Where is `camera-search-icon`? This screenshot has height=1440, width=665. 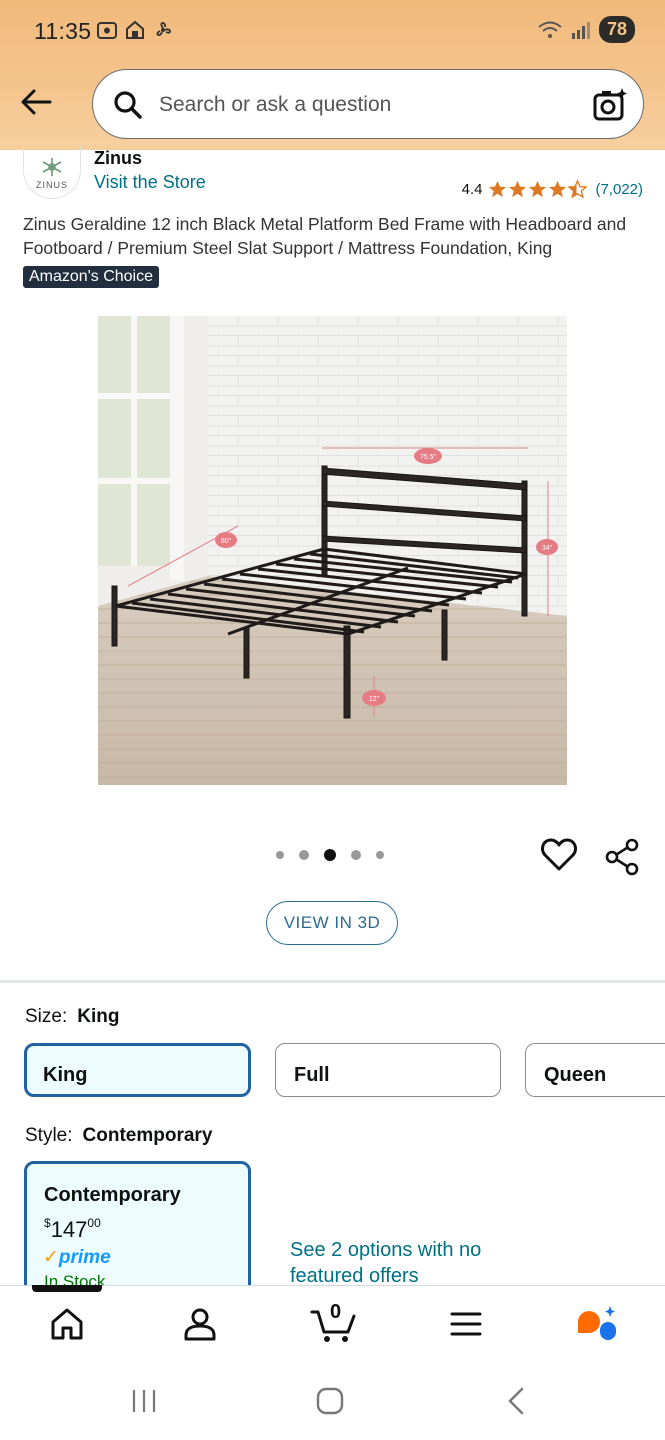 camera-search-icon is located at coordinates (610, 105).